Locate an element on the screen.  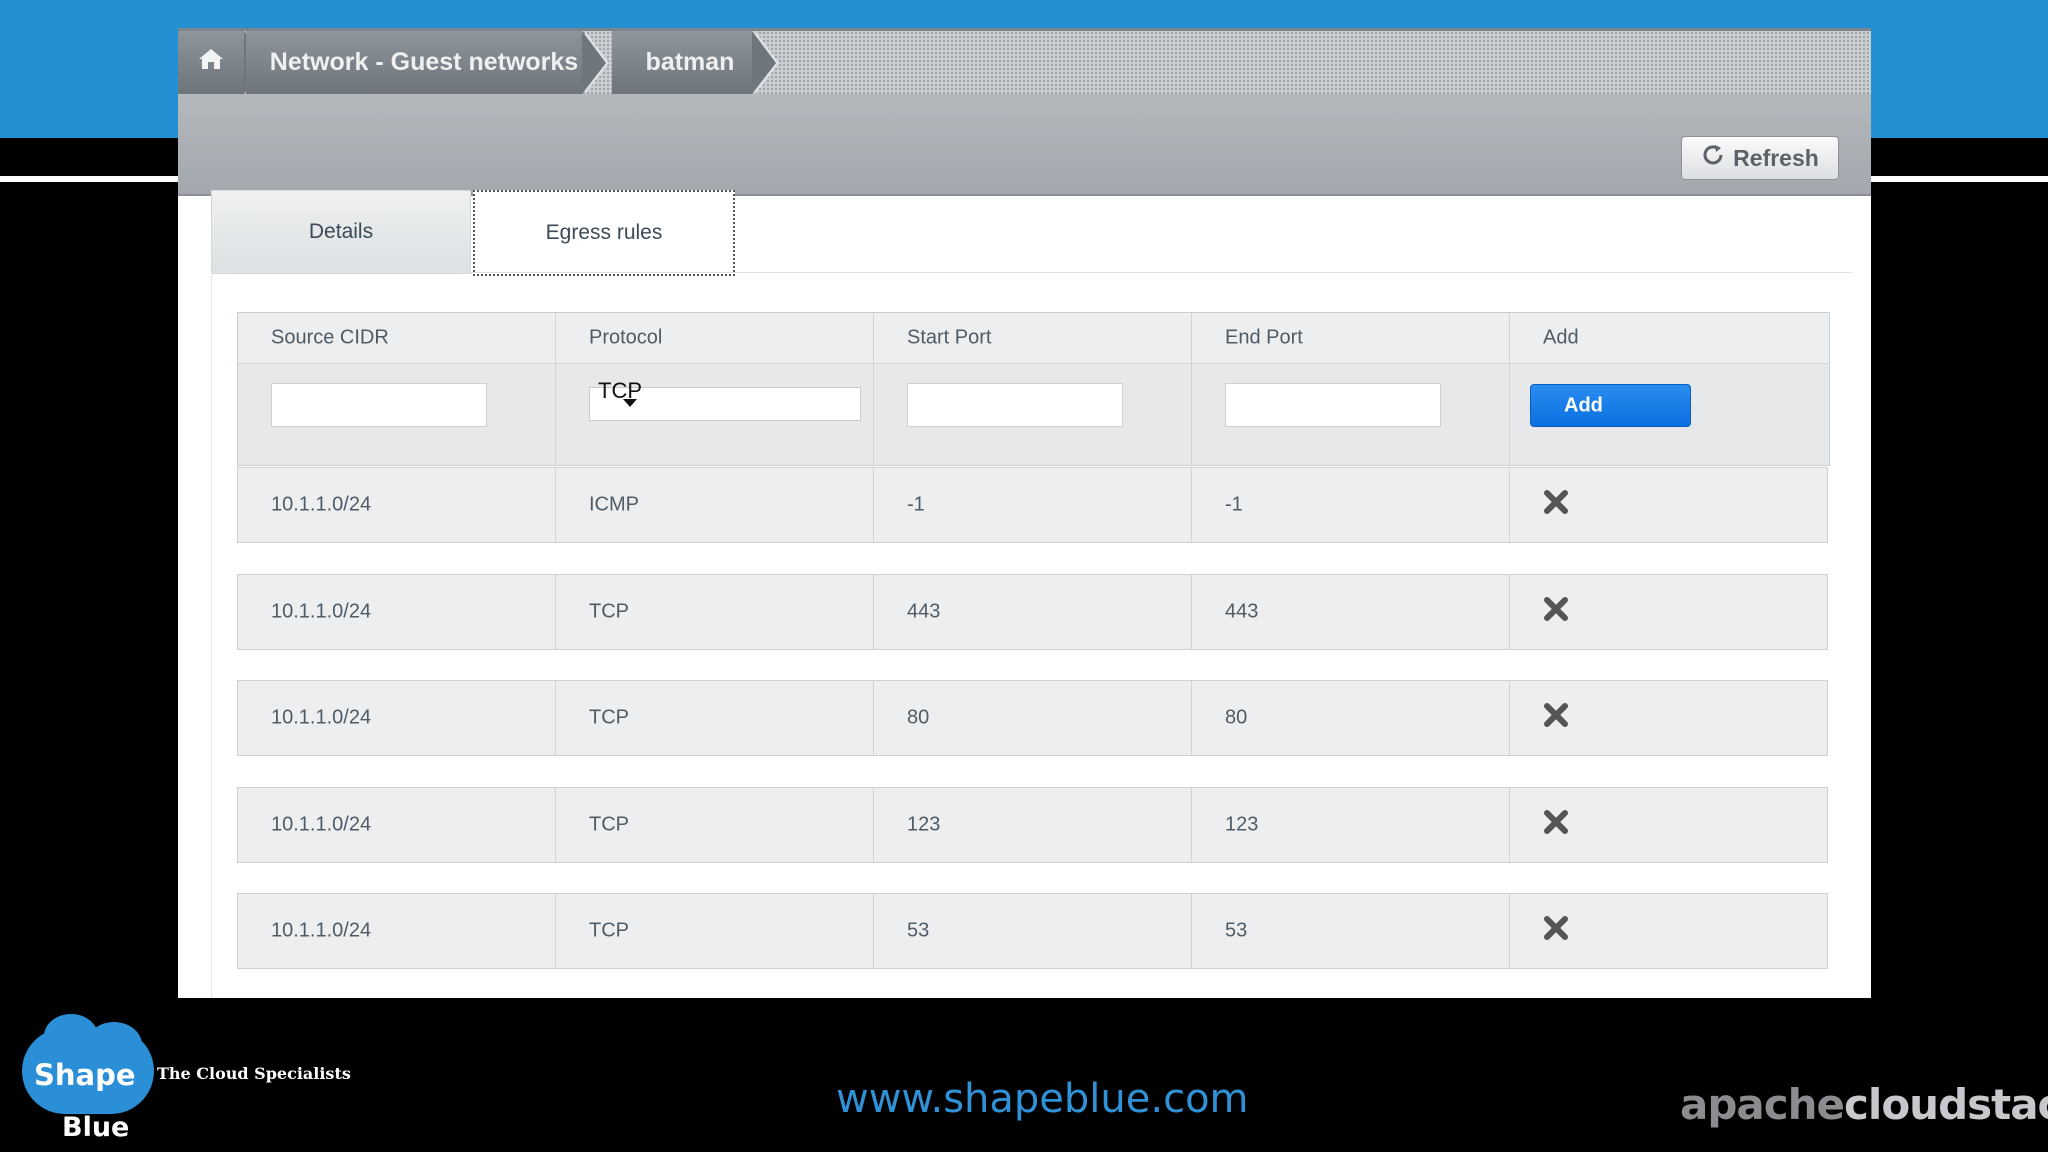
header-add: Add is located at coordinates (1561, 337).